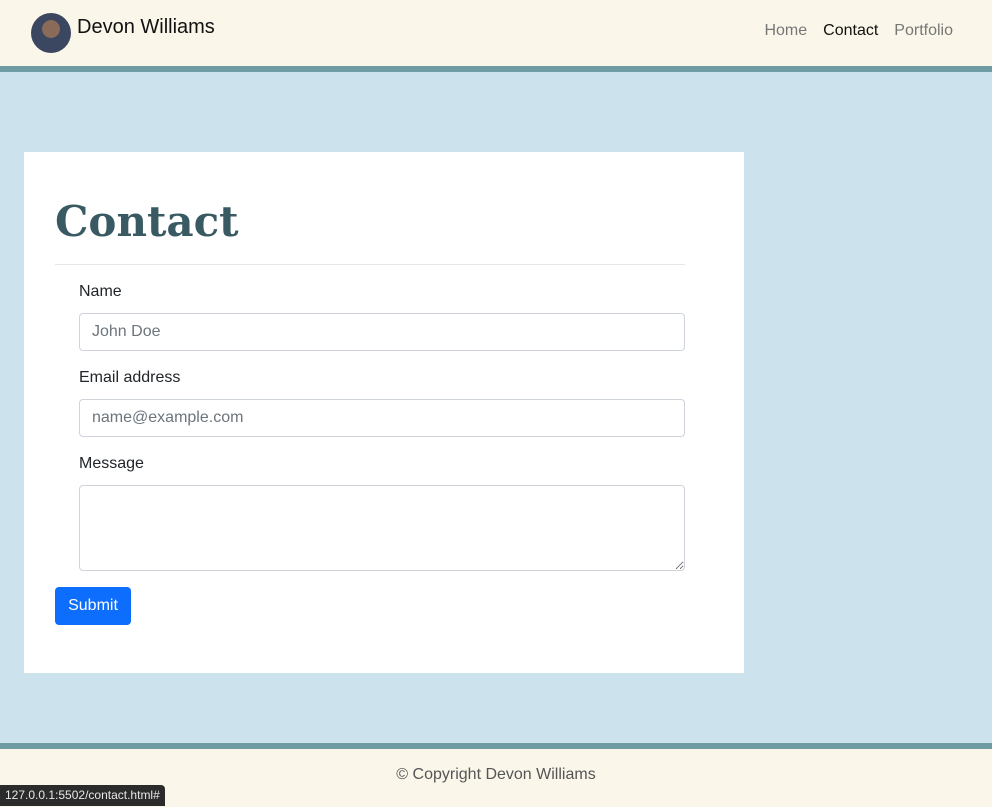 This screenshot has height=807, width=992. Describe the element at coordinates (130, 377) in the screenshot. I see `email-label: Email address` at that location.